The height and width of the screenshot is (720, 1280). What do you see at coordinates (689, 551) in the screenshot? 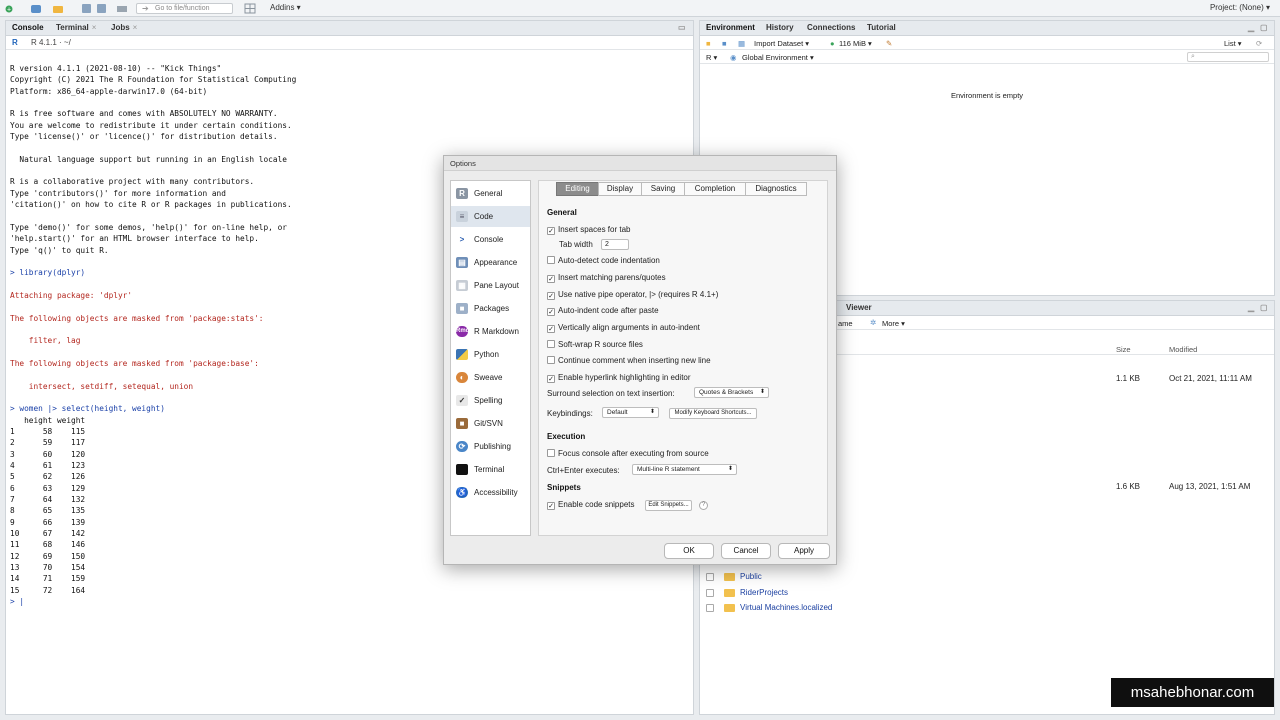
I see `ok-button: OK` at bounding box center [689, 551].